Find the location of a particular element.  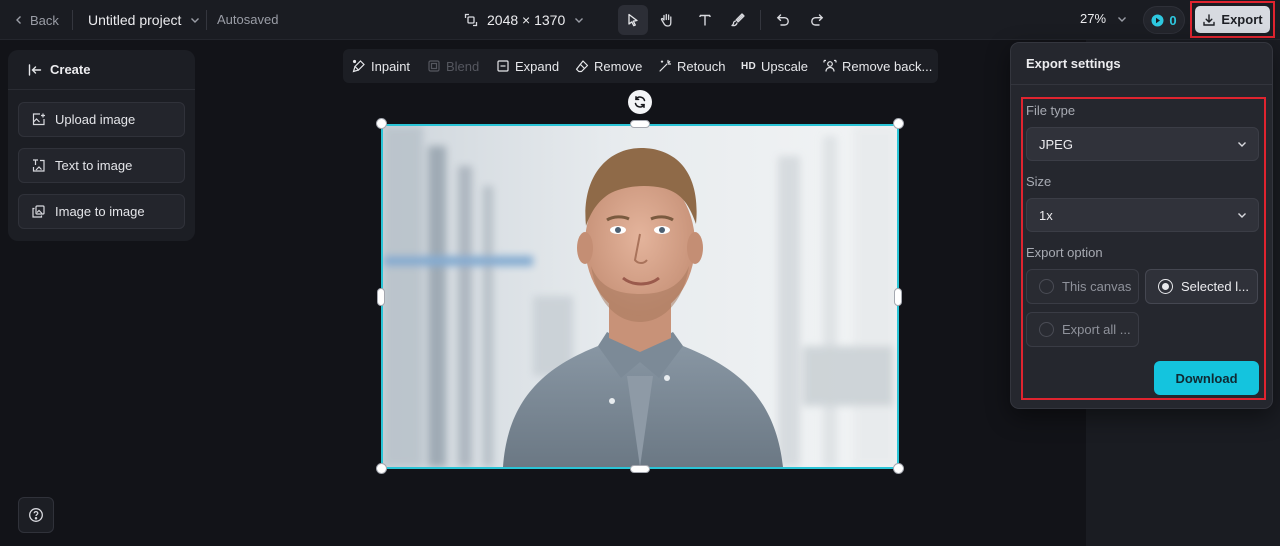

expand-icon is located at coordinates (503, 66).